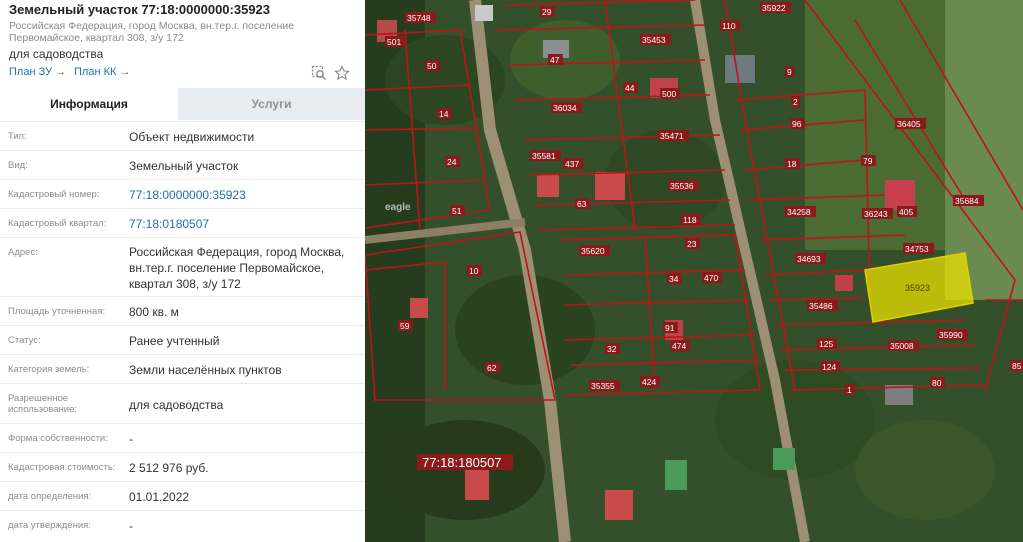  Describe the element at coordinates (669, 94) in the screenshot. I see `parcel-label: 500` at that location.